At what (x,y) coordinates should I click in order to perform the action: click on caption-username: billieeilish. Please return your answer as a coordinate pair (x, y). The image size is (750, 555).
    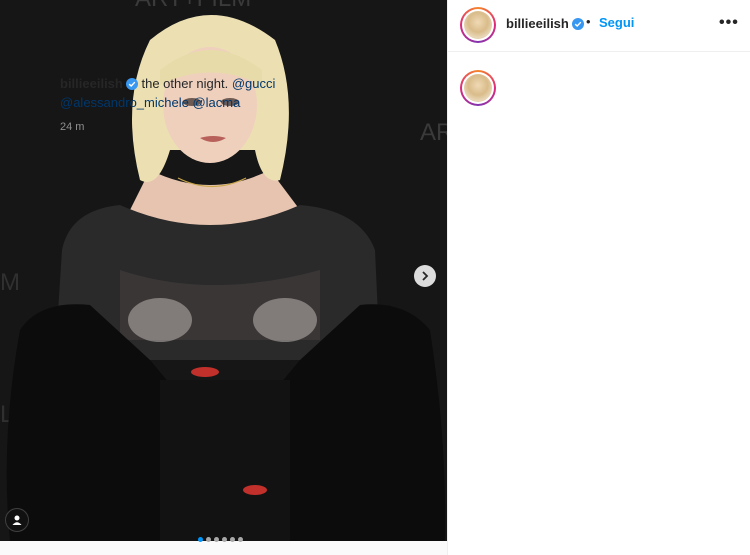
    Looking at the image, I should click on (91, 83).